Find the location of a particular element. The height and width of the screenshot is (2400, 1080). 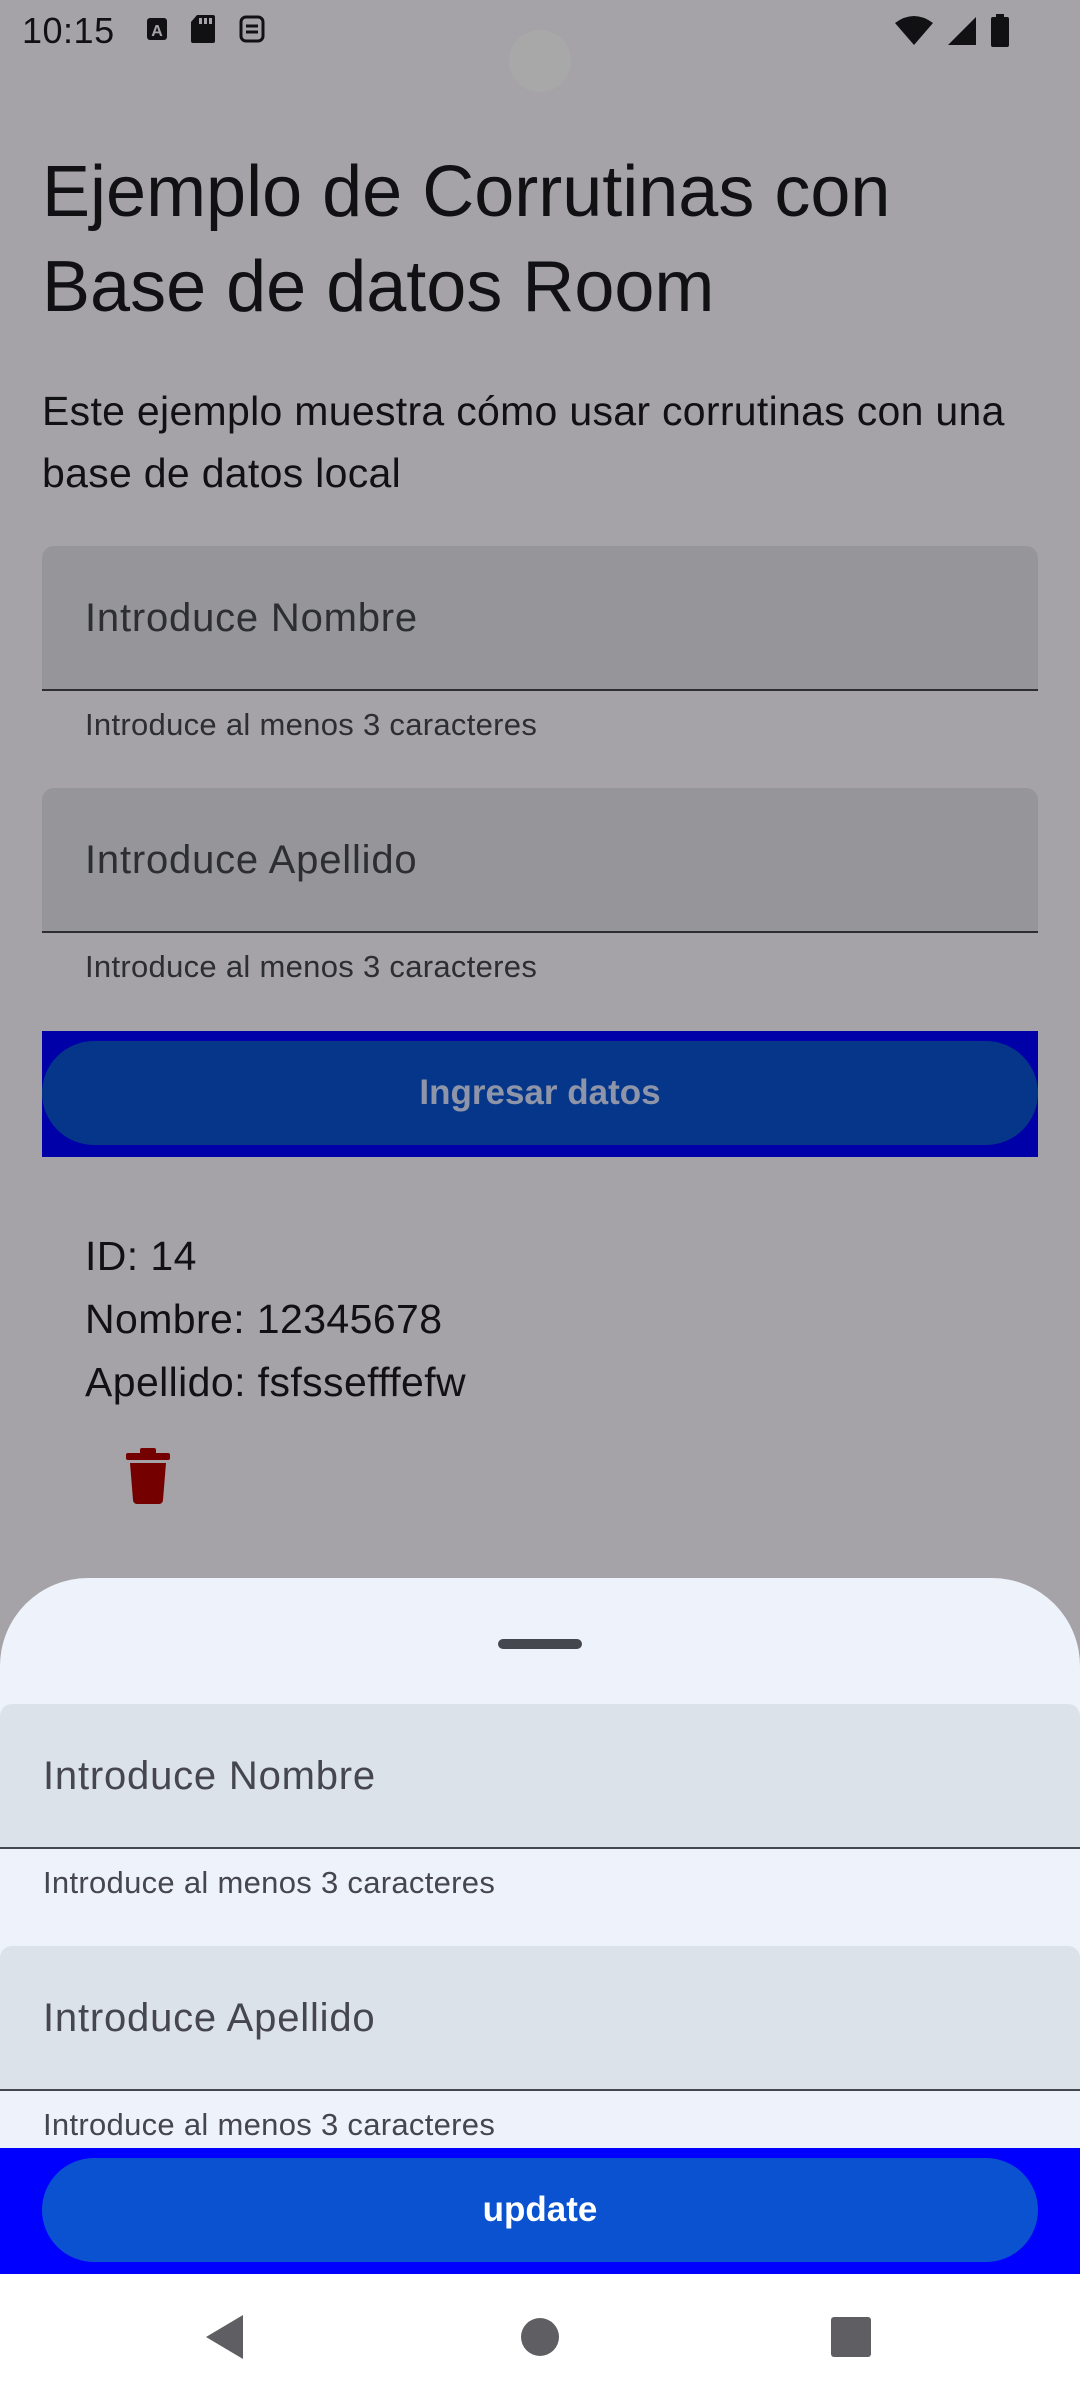

update-button-highlight: update is located at coordinates (540, 2211).